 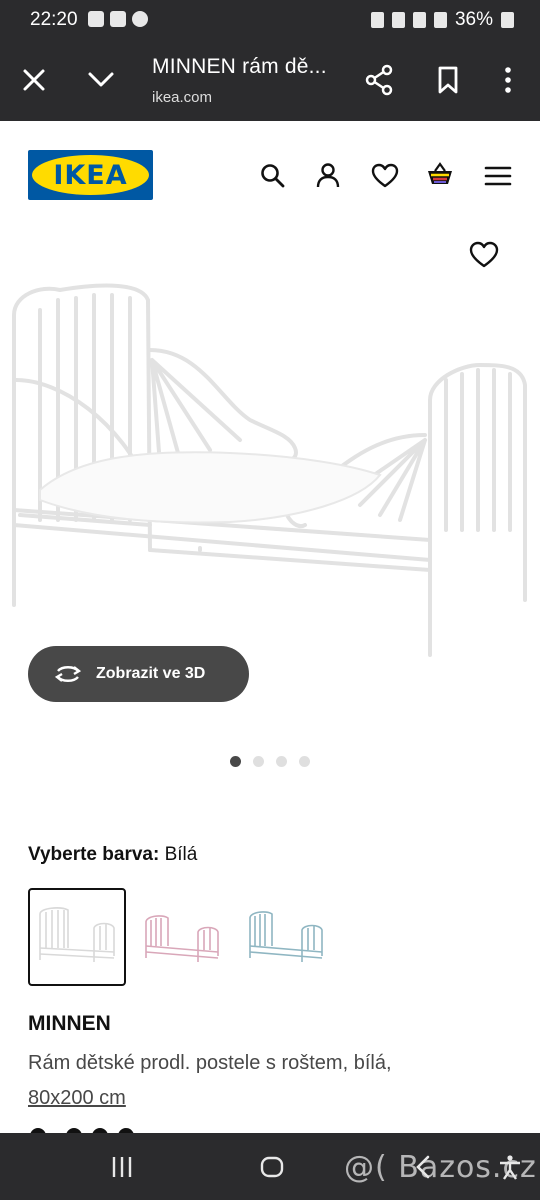 I want to click on alarm-icon, so click(x=398, y=20).